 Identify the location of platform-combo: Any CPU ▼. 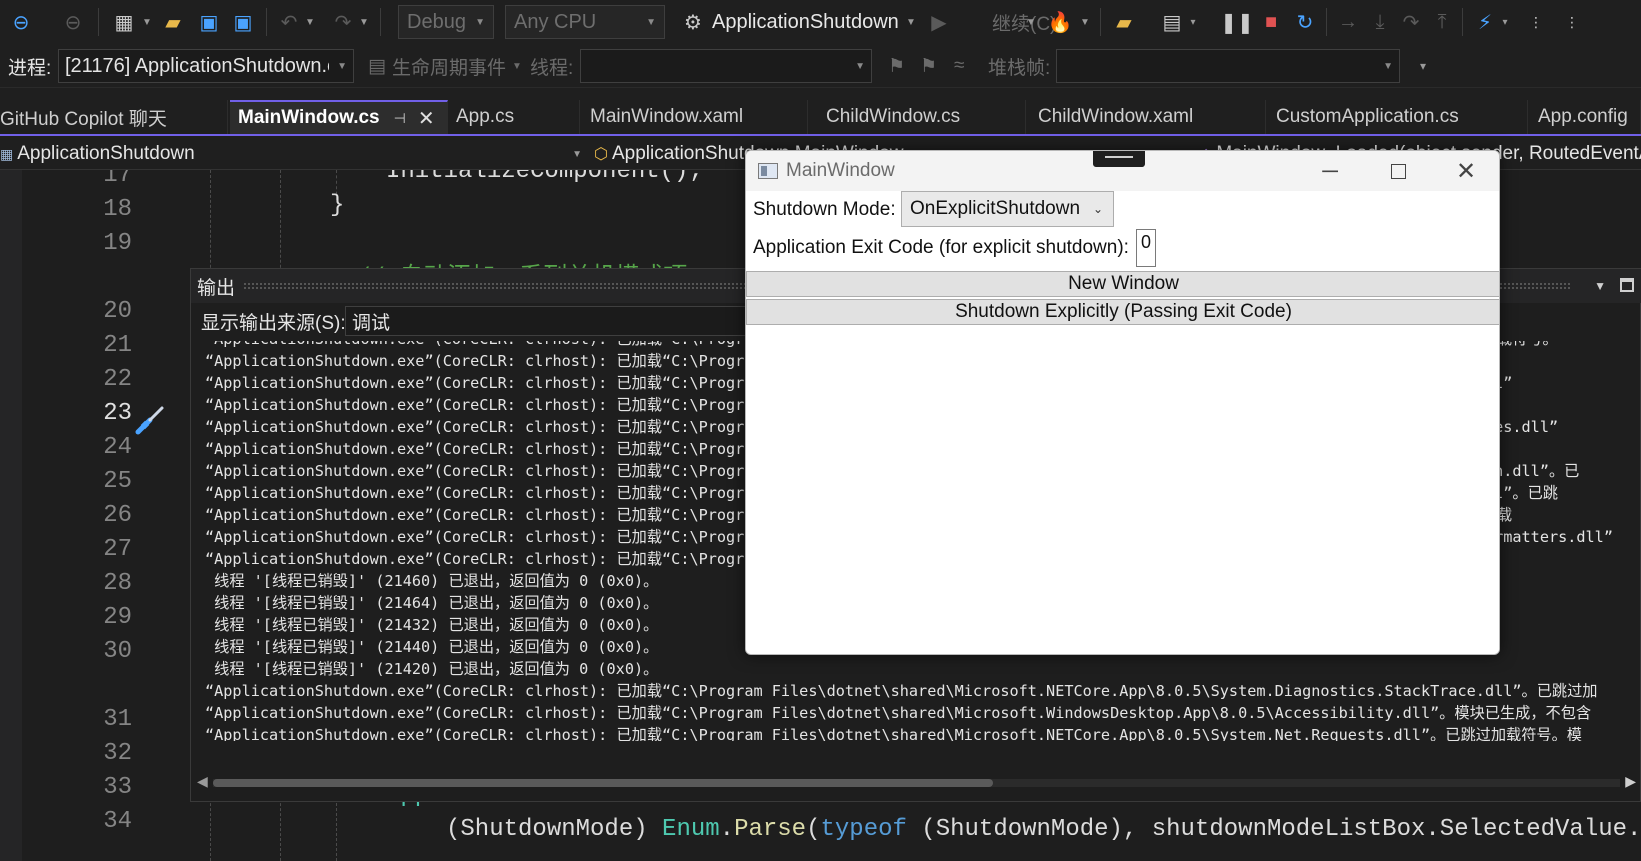
(585, 22).